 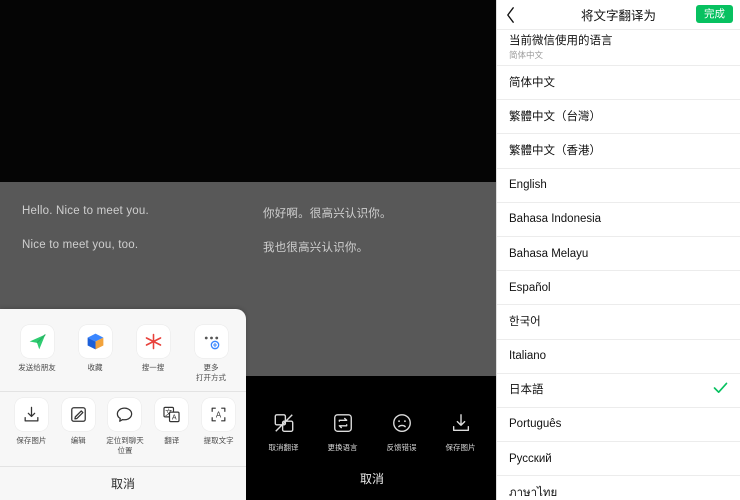 What do you see at coordinates (125, 414) in the screenshot?
I see `chat-position-icon` at bounding box center [125, 414].